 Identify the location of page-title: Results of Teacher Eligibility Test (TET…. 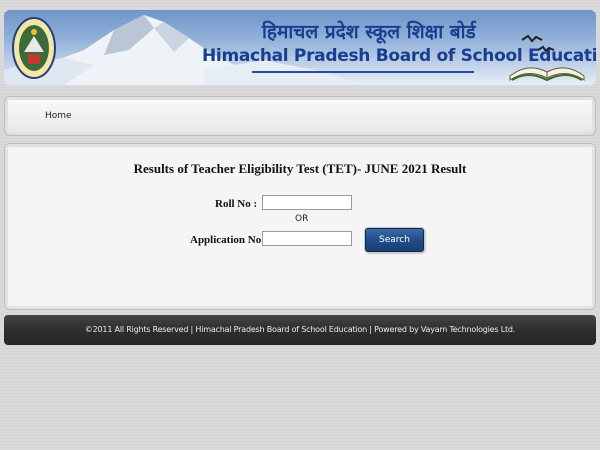
(300, 168).